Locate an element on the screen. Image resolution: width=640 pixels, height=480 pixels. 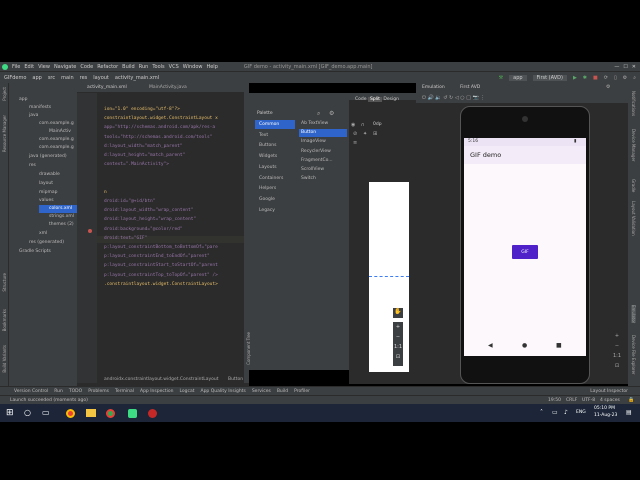
minimize-icon: — is located at coordinates (616, 67).